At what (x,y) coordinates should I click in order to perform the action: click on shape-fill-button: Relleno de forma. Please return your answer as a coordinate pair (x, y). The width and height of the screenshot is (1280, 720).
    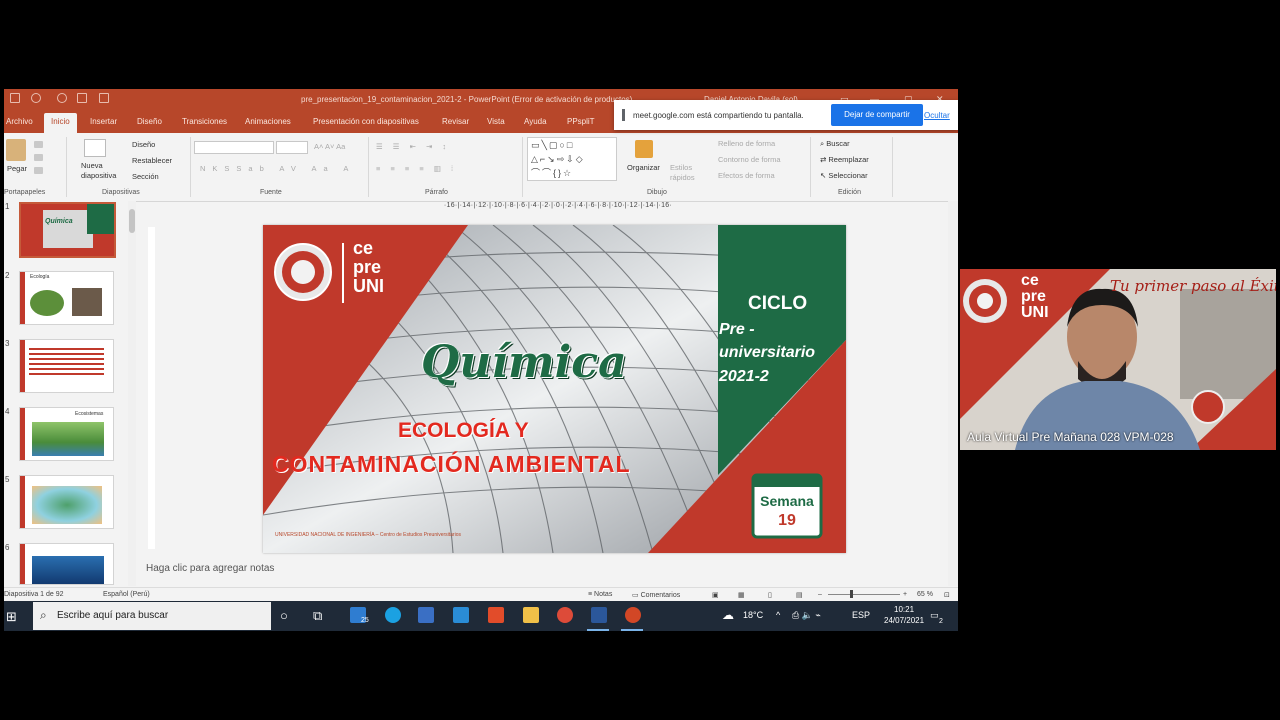
    Looking at the image, I should click on (746, 143).